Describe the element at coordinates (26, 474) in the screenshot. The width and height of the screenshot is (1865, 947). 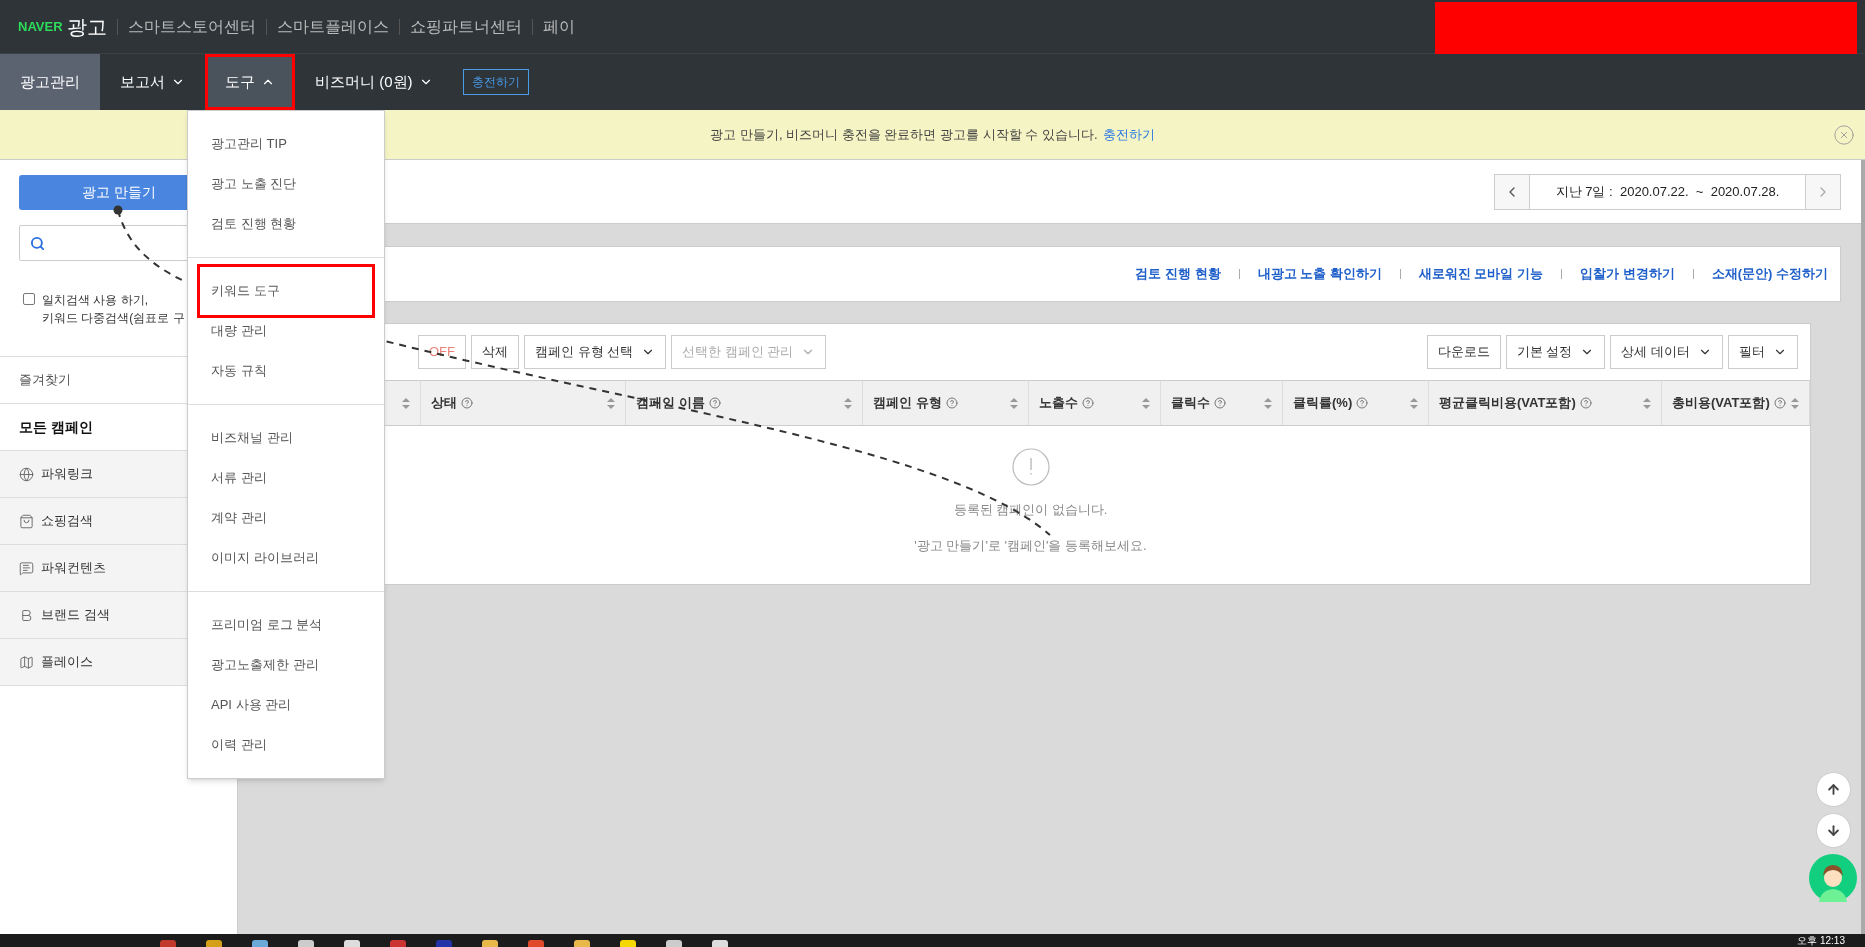
I see `globe-icon` at that location.